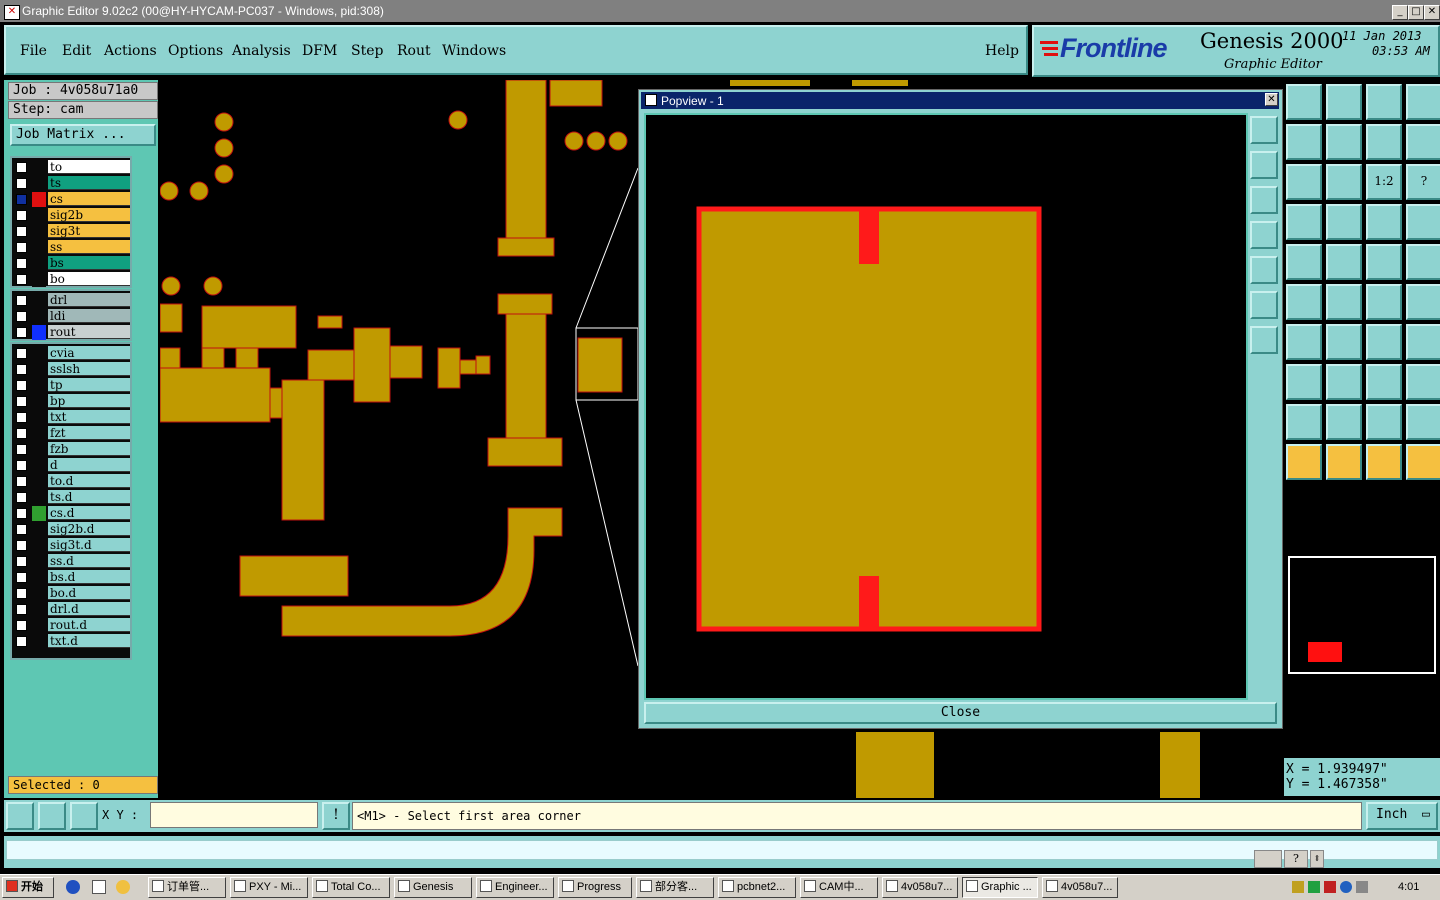  Describe the element at coordinates (1344, 302) in the screenshot. I see `cross-icon` at that location.